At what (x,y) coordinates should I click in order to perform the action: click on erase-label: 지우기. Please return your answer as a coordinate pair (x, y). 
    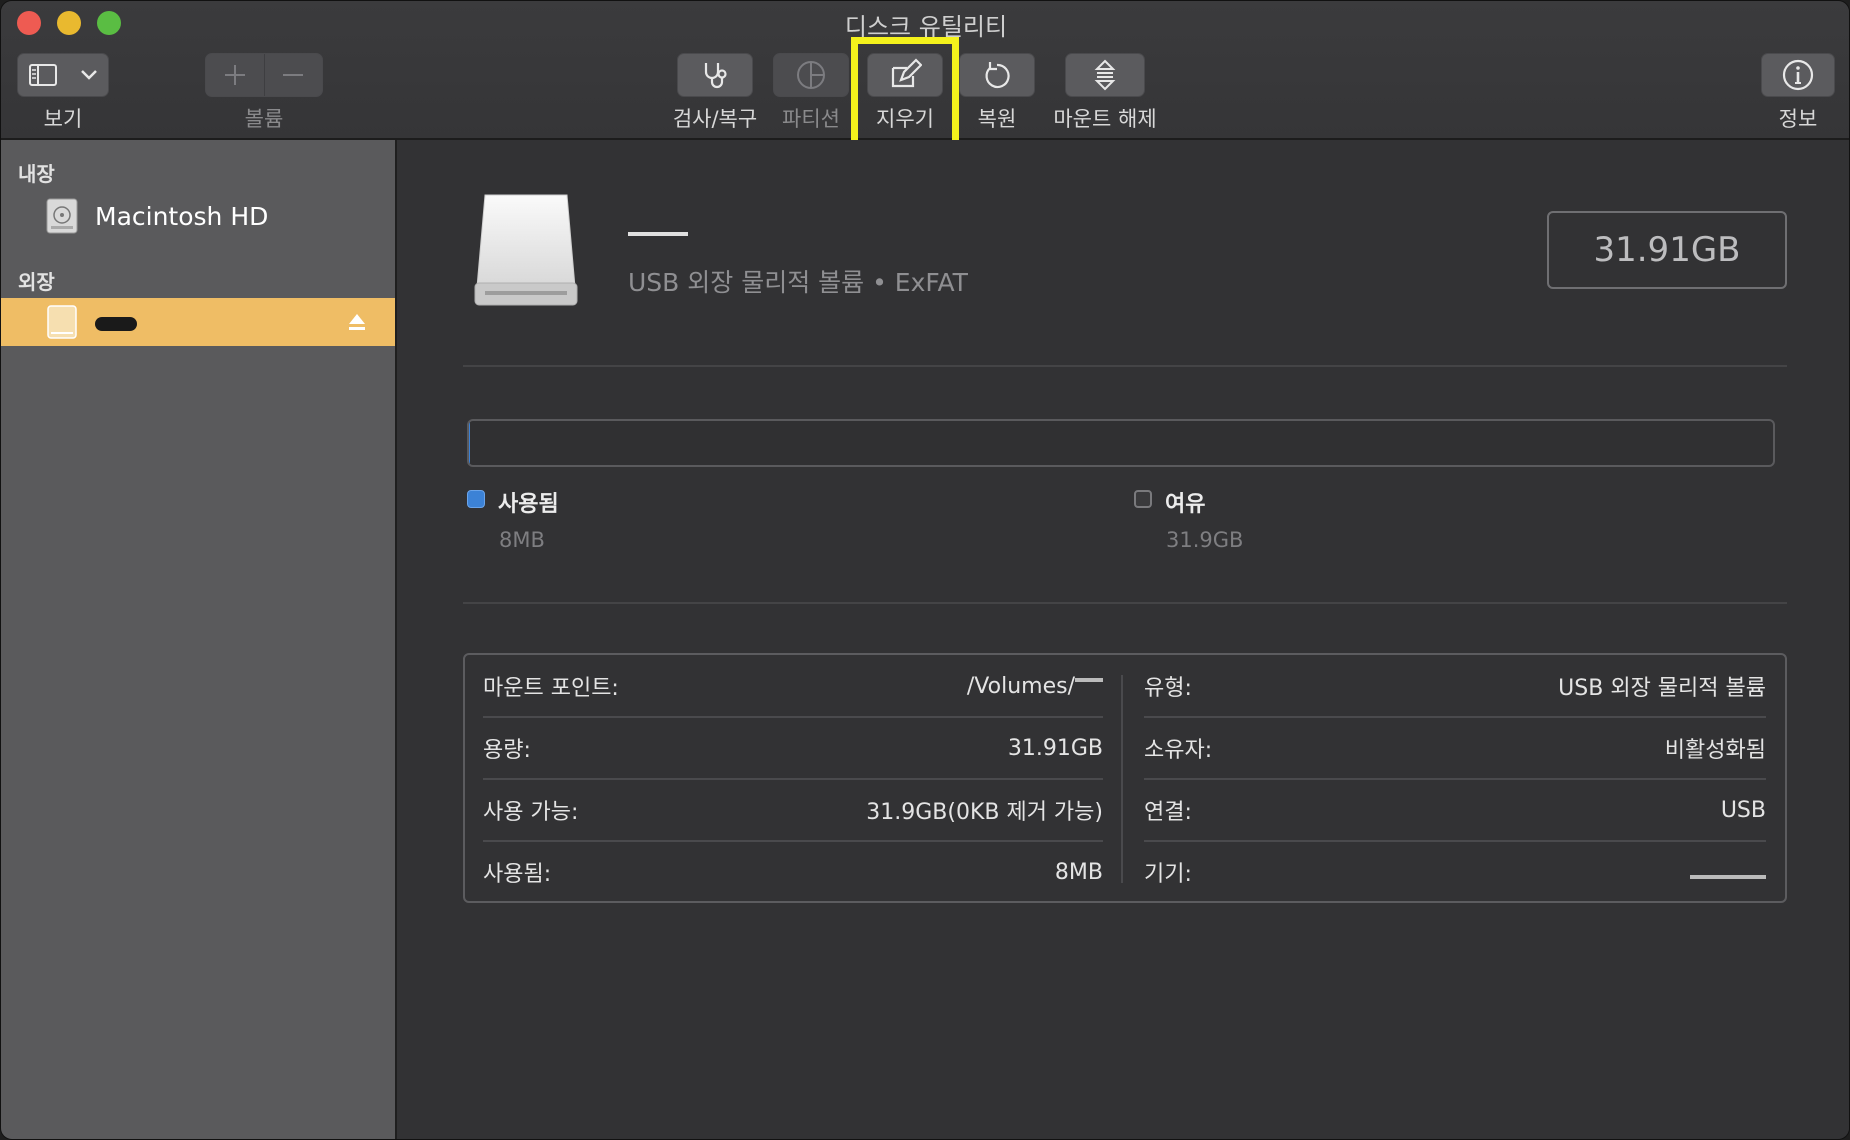
    Looking at the image, I should click on (905, 119).